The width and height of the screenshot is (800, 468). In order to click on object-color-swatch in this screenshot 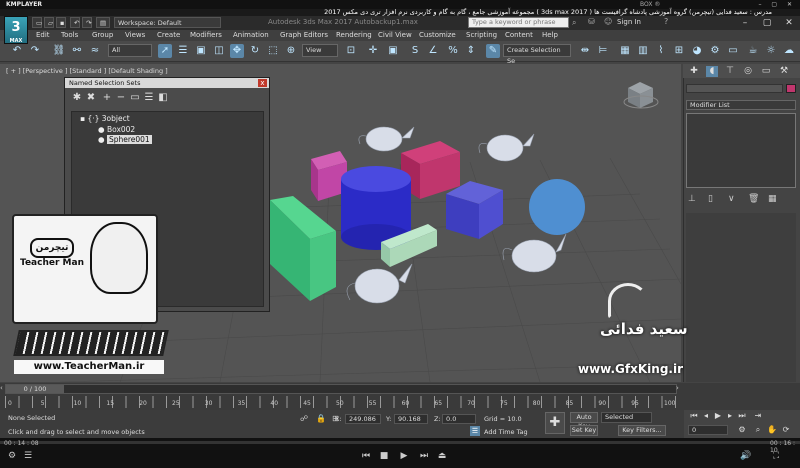, I will do `click(791, 88)`.